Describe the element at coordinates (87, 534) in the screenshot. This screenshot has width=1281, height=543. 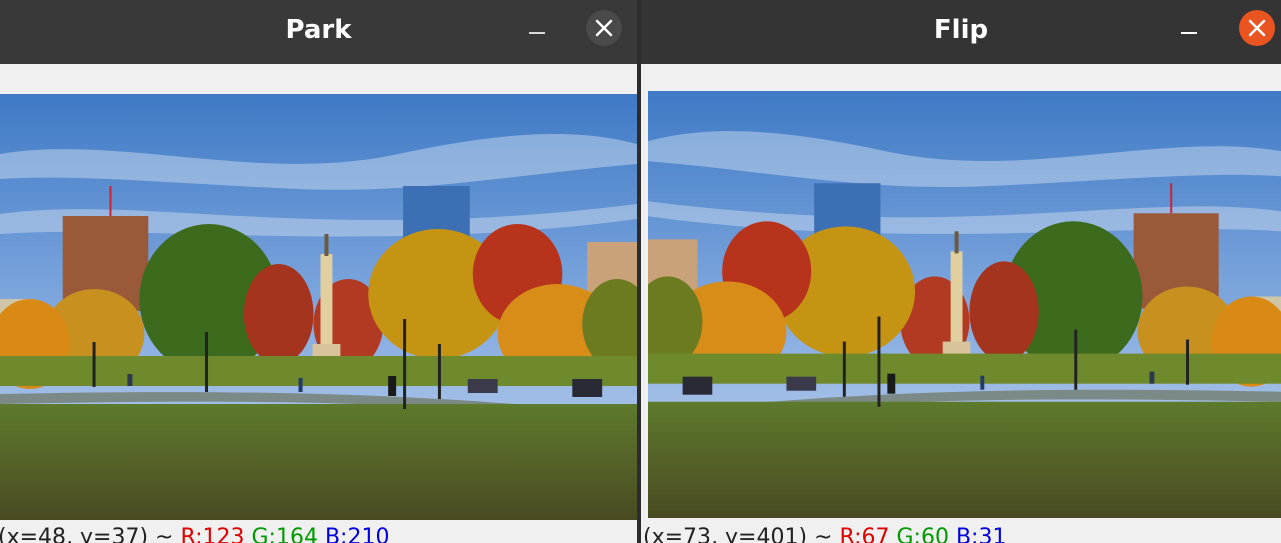
I see `status-coords: (x=48, y=37) ~` at that location.